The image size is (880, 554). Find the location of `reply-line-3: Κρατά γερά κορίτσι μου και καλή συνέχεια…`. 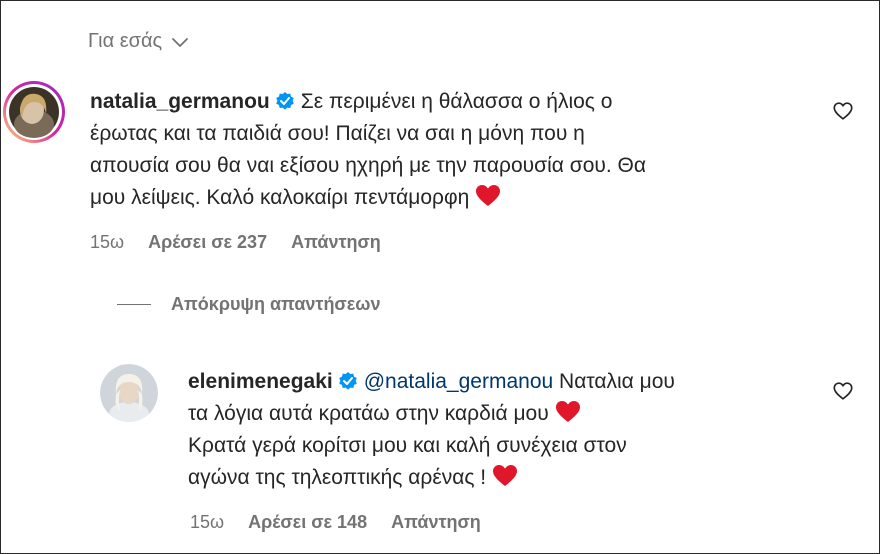

reply-line-3: Κρατά γερά κορίτσι μου και καλή συνέχεια… is located at coordinates (407, 445).